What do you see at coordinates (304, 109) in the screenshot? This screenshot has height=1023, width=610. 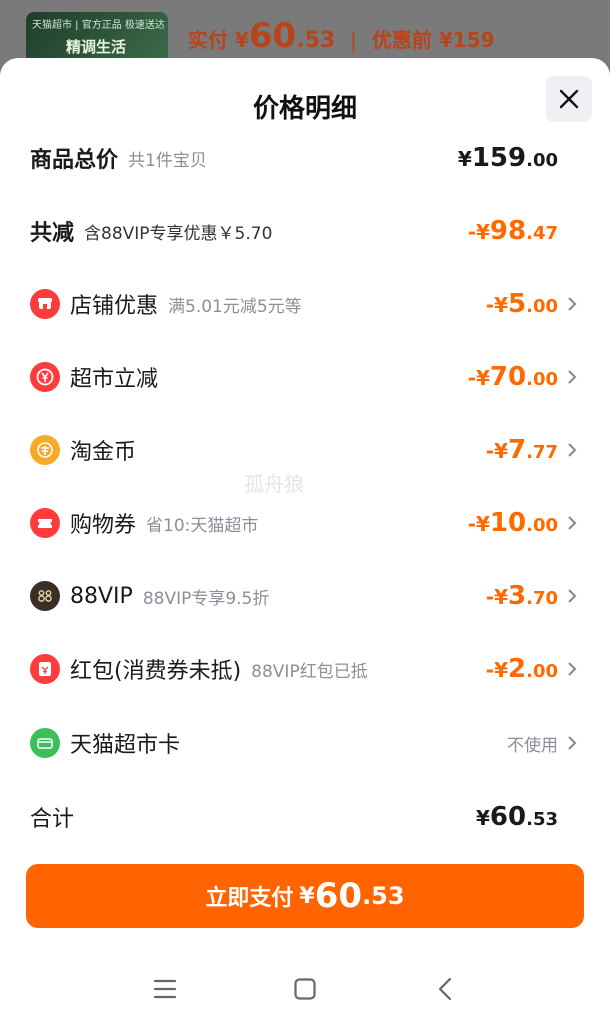 I see `sheet-title: 价格明细` at bounding box center [304, 109].